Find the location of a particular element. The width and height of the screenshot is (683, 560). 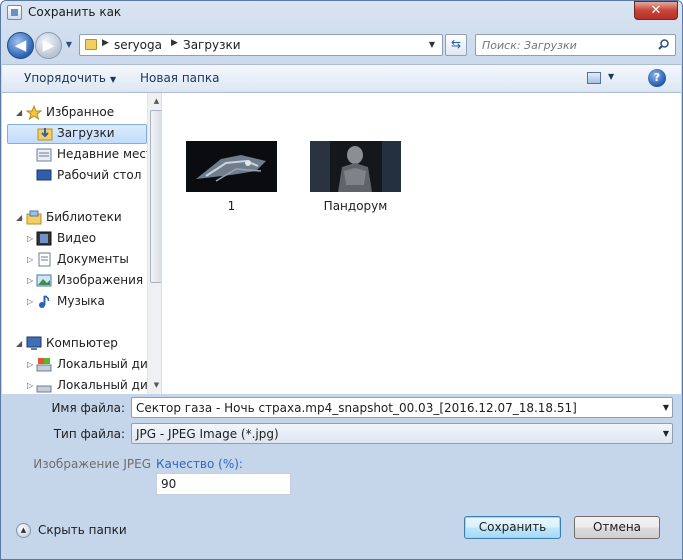

tree-item-documents: ▷ Документы is located at coordinates (75, 260).